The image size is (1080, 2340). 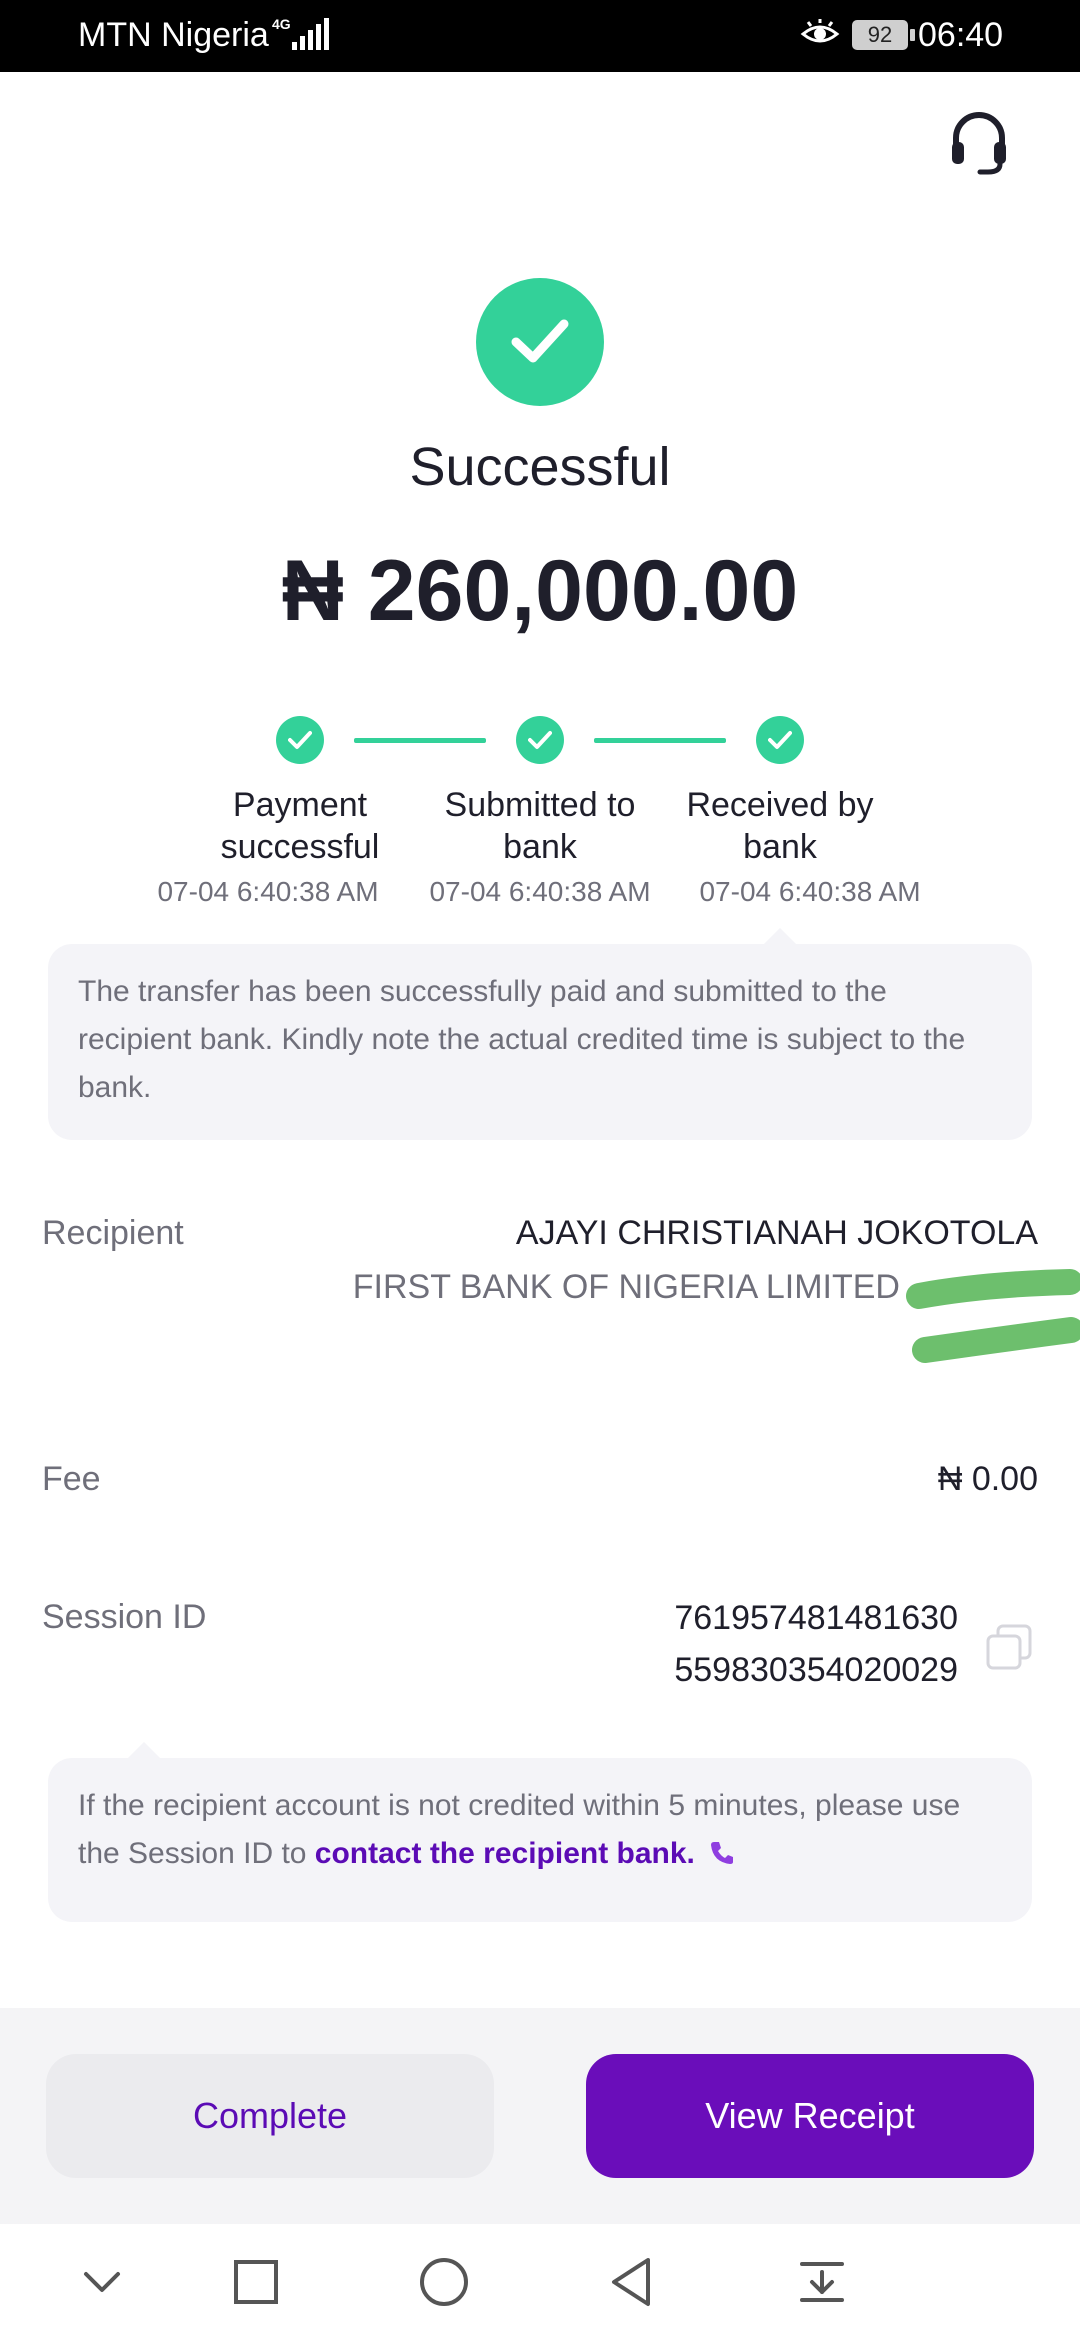 I want to click on step-1-check-icon, so click(x=300, y=740).